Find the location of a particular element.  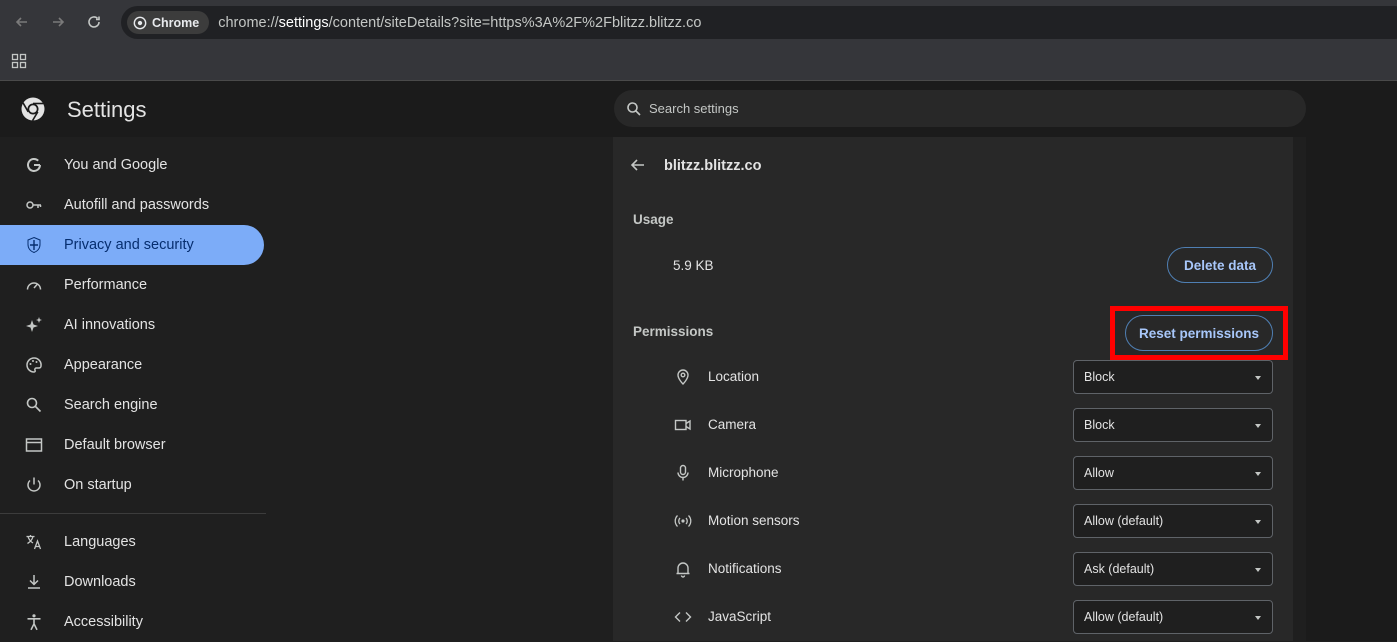

sidebar-item-languages: Languages is located at coordinates (132, 542).